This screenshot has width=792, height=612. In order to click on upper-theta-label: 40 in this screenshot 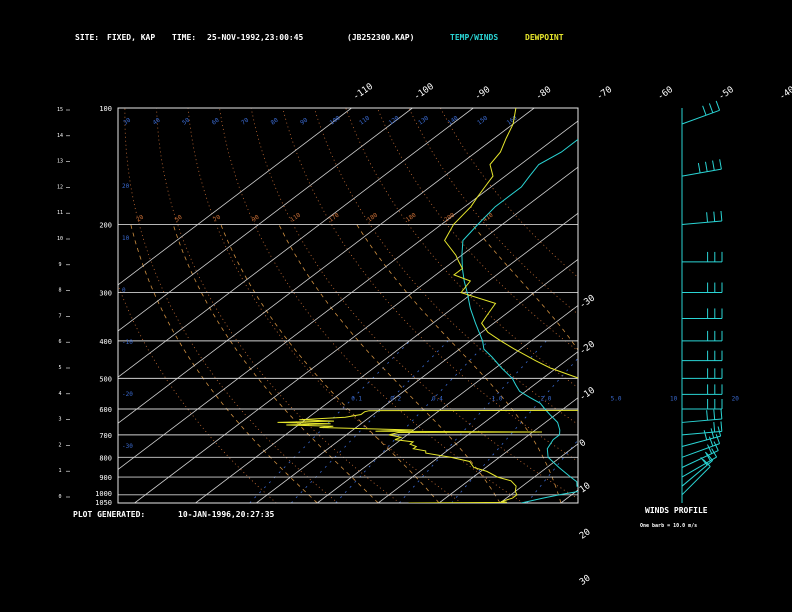, I will do `click(157, 122)`.